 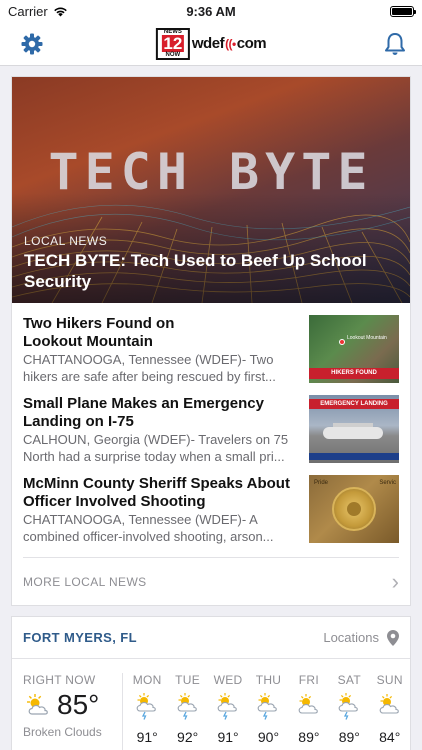 I want to click on settings-gear-icon, so click(x=32, y=44).